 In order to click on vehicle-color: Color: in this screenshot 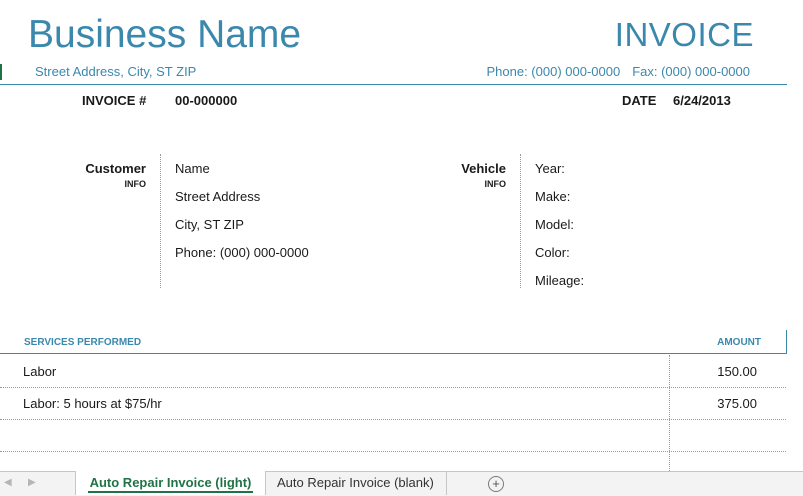, I will do `click(552, 252)`.